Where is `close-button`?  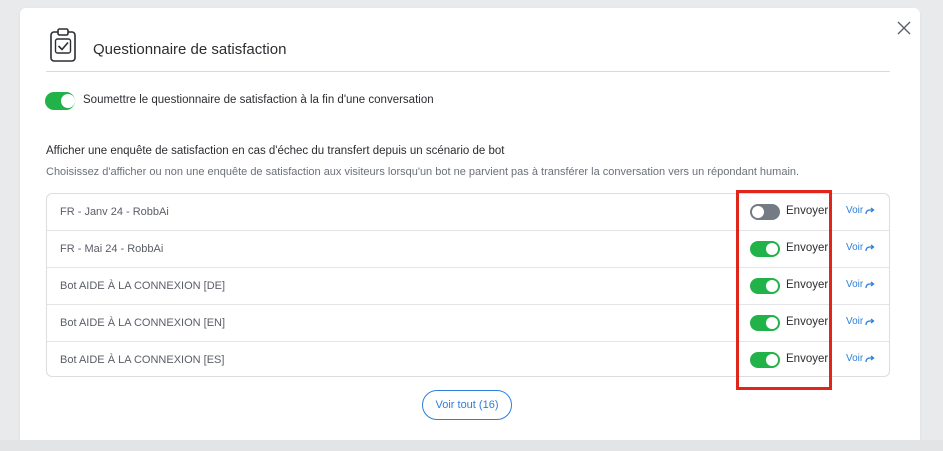
close-button is located at coordinates (904, 28).